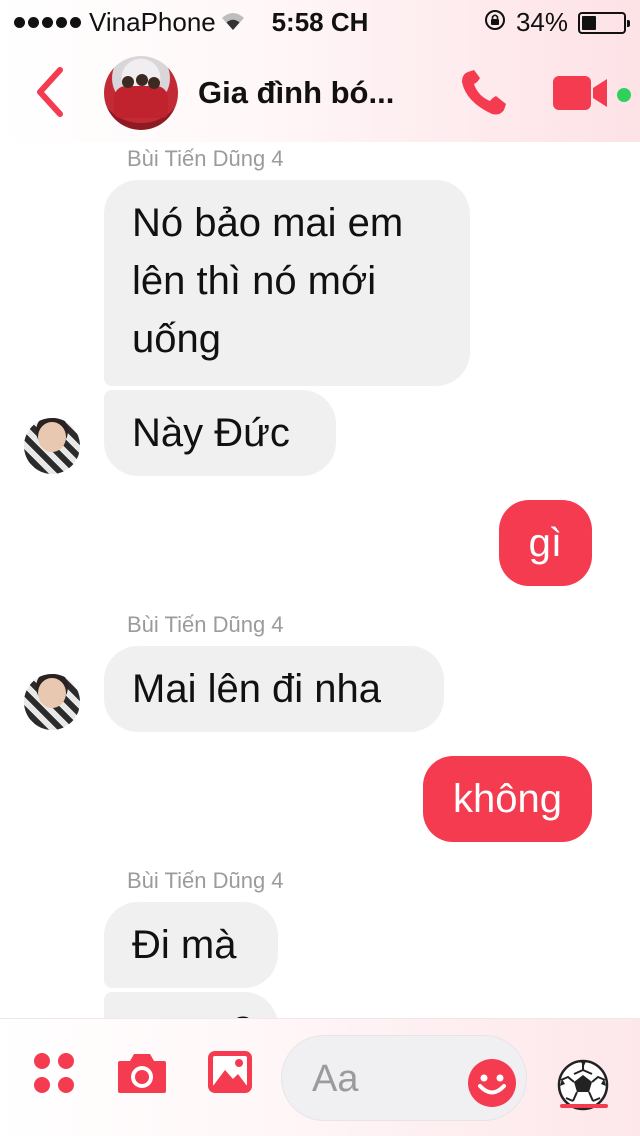 This screenshot has height=1136, width=640. What do you see at coordinates (257, 689) in the screenshot?
I see `message-text: Mai lên đi nha` at bounding box center [257, 689].